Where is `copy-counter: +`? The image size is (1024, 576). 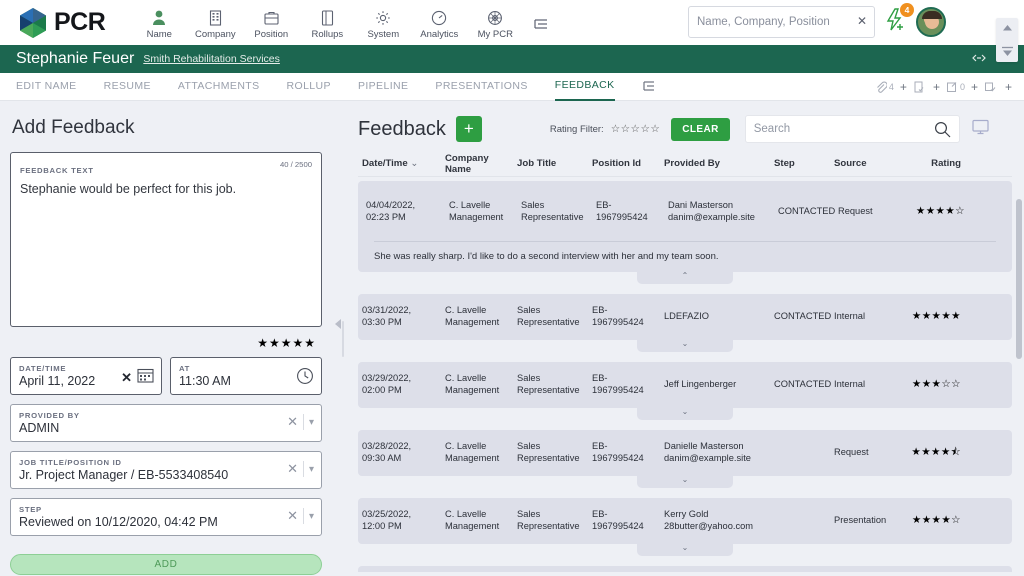 copy-counter: + is located at coordinates (998, 87).